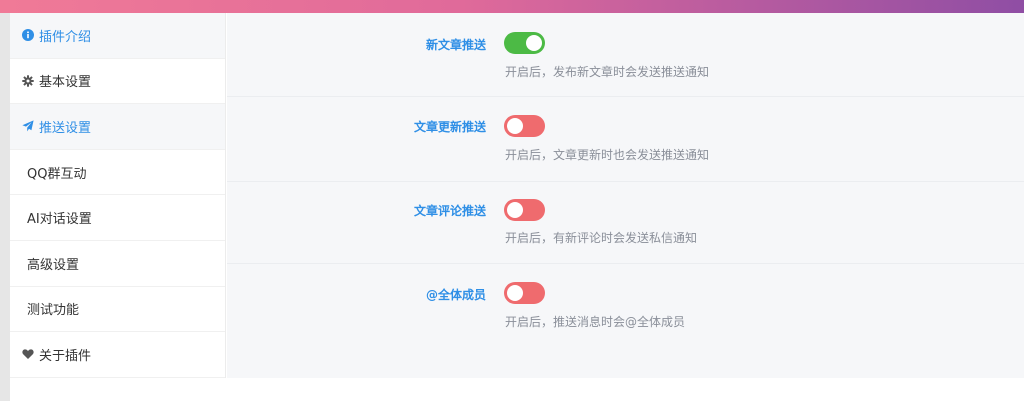  What do you see at coordinates (65, 83) in the screenshot?
I see `sidebar-item-label: 基本设置` at bounding box center [65, 83].